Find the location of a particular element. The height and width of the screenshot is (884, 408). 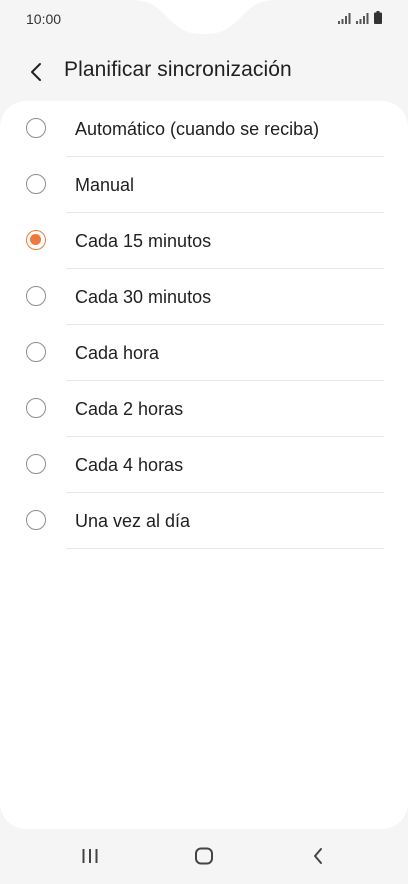

option-automatico: Automático (cuando se reciba) is located at coordinates (204, 129).